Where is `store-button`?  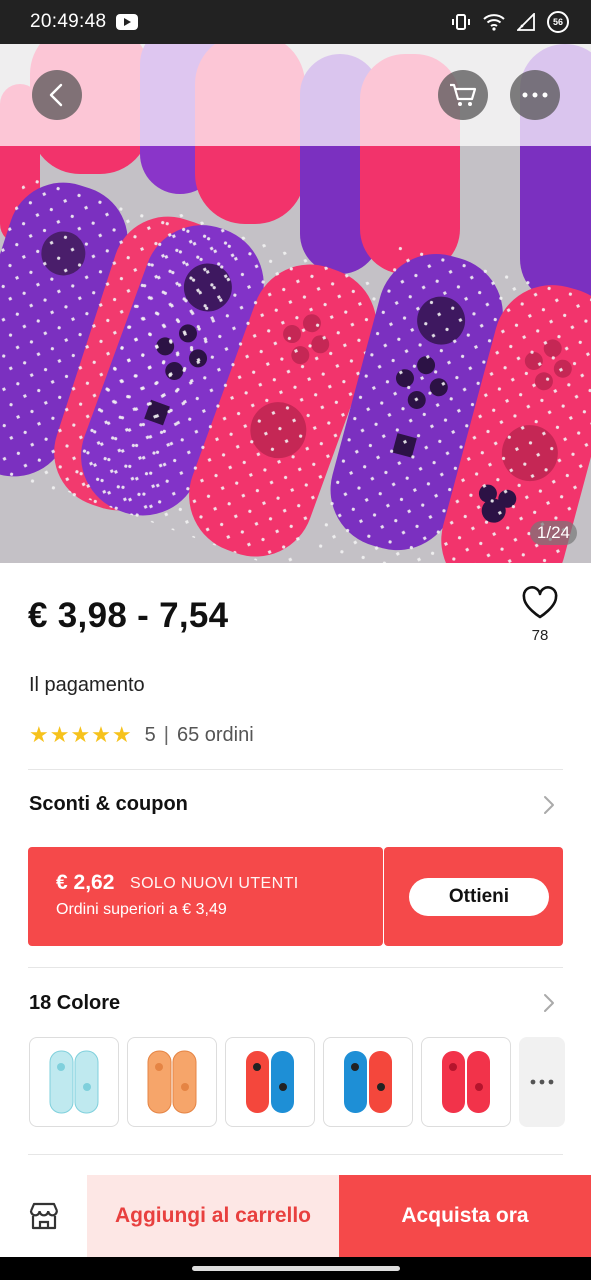 store-button is located at coordinates (44, 1218).